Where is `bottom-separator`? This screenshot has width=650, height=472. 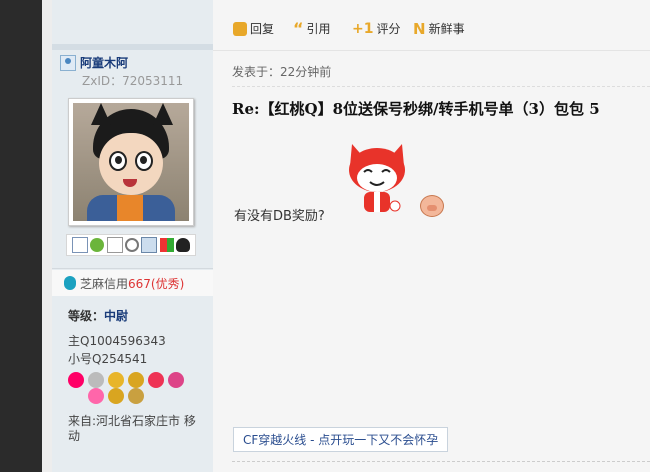 bottom-separator is located at coordinates (441, 461).